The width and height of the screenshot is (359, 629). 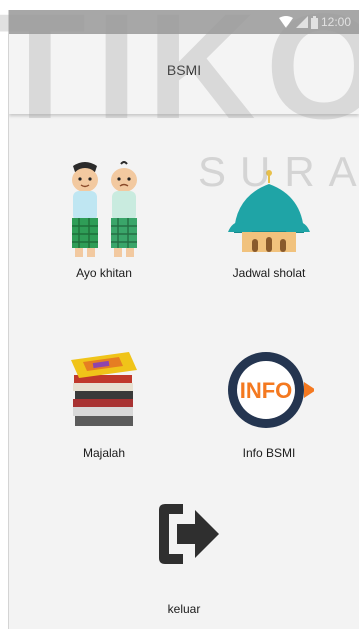 I want to click on mosque-icon, so click(x=269, y=211).